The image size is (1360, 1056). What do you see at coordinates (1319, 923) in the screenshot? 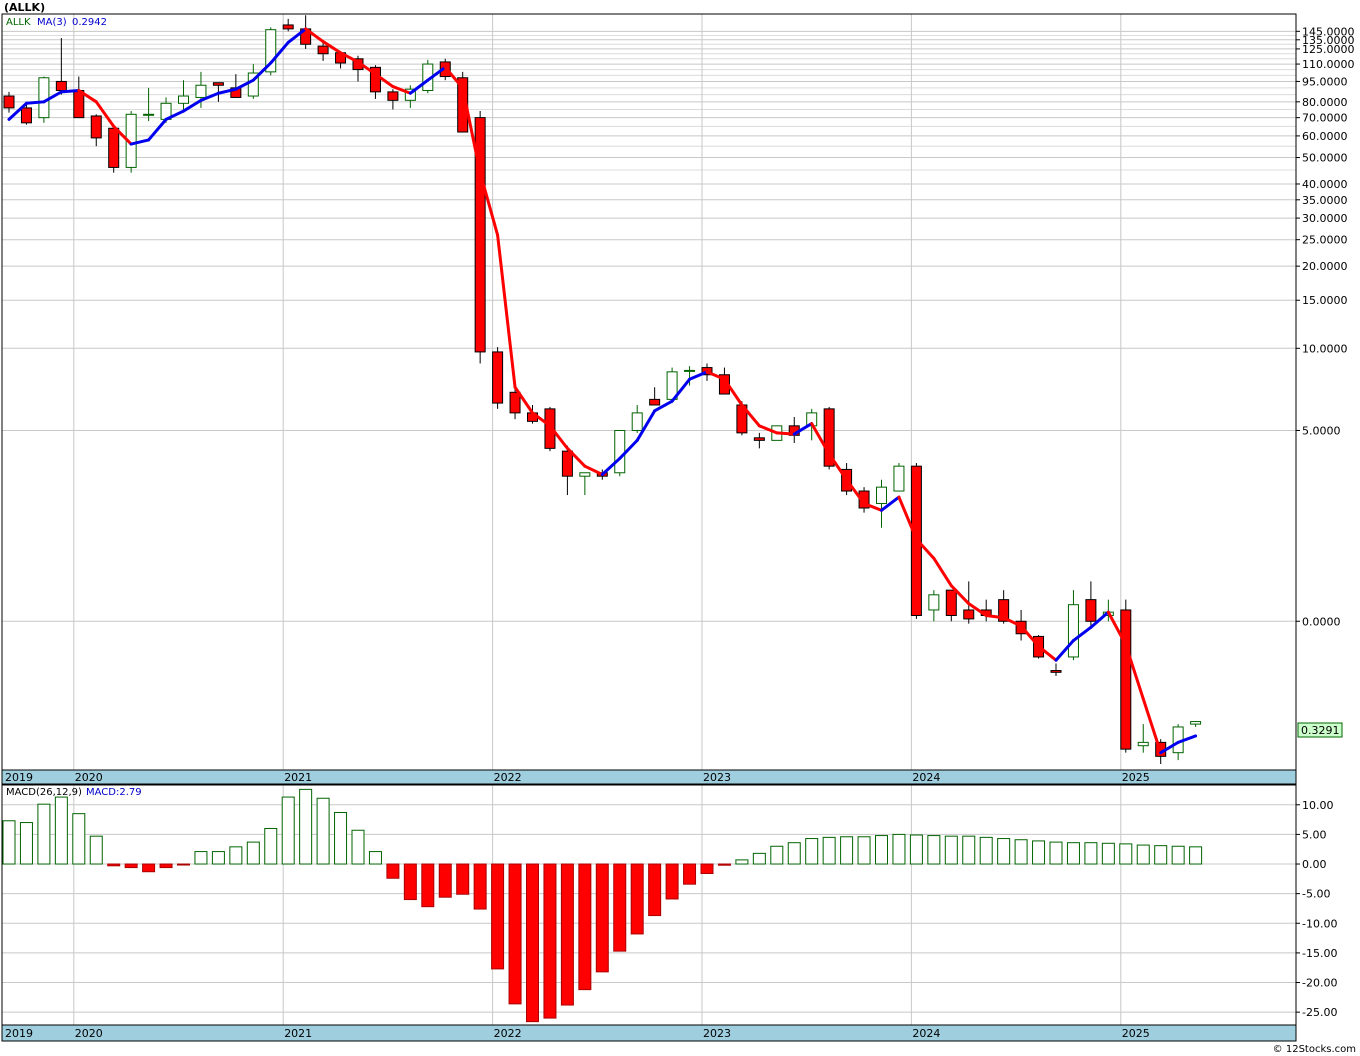
I see `macd-tick-label: -10.00` at bounding box center [1319, 923].